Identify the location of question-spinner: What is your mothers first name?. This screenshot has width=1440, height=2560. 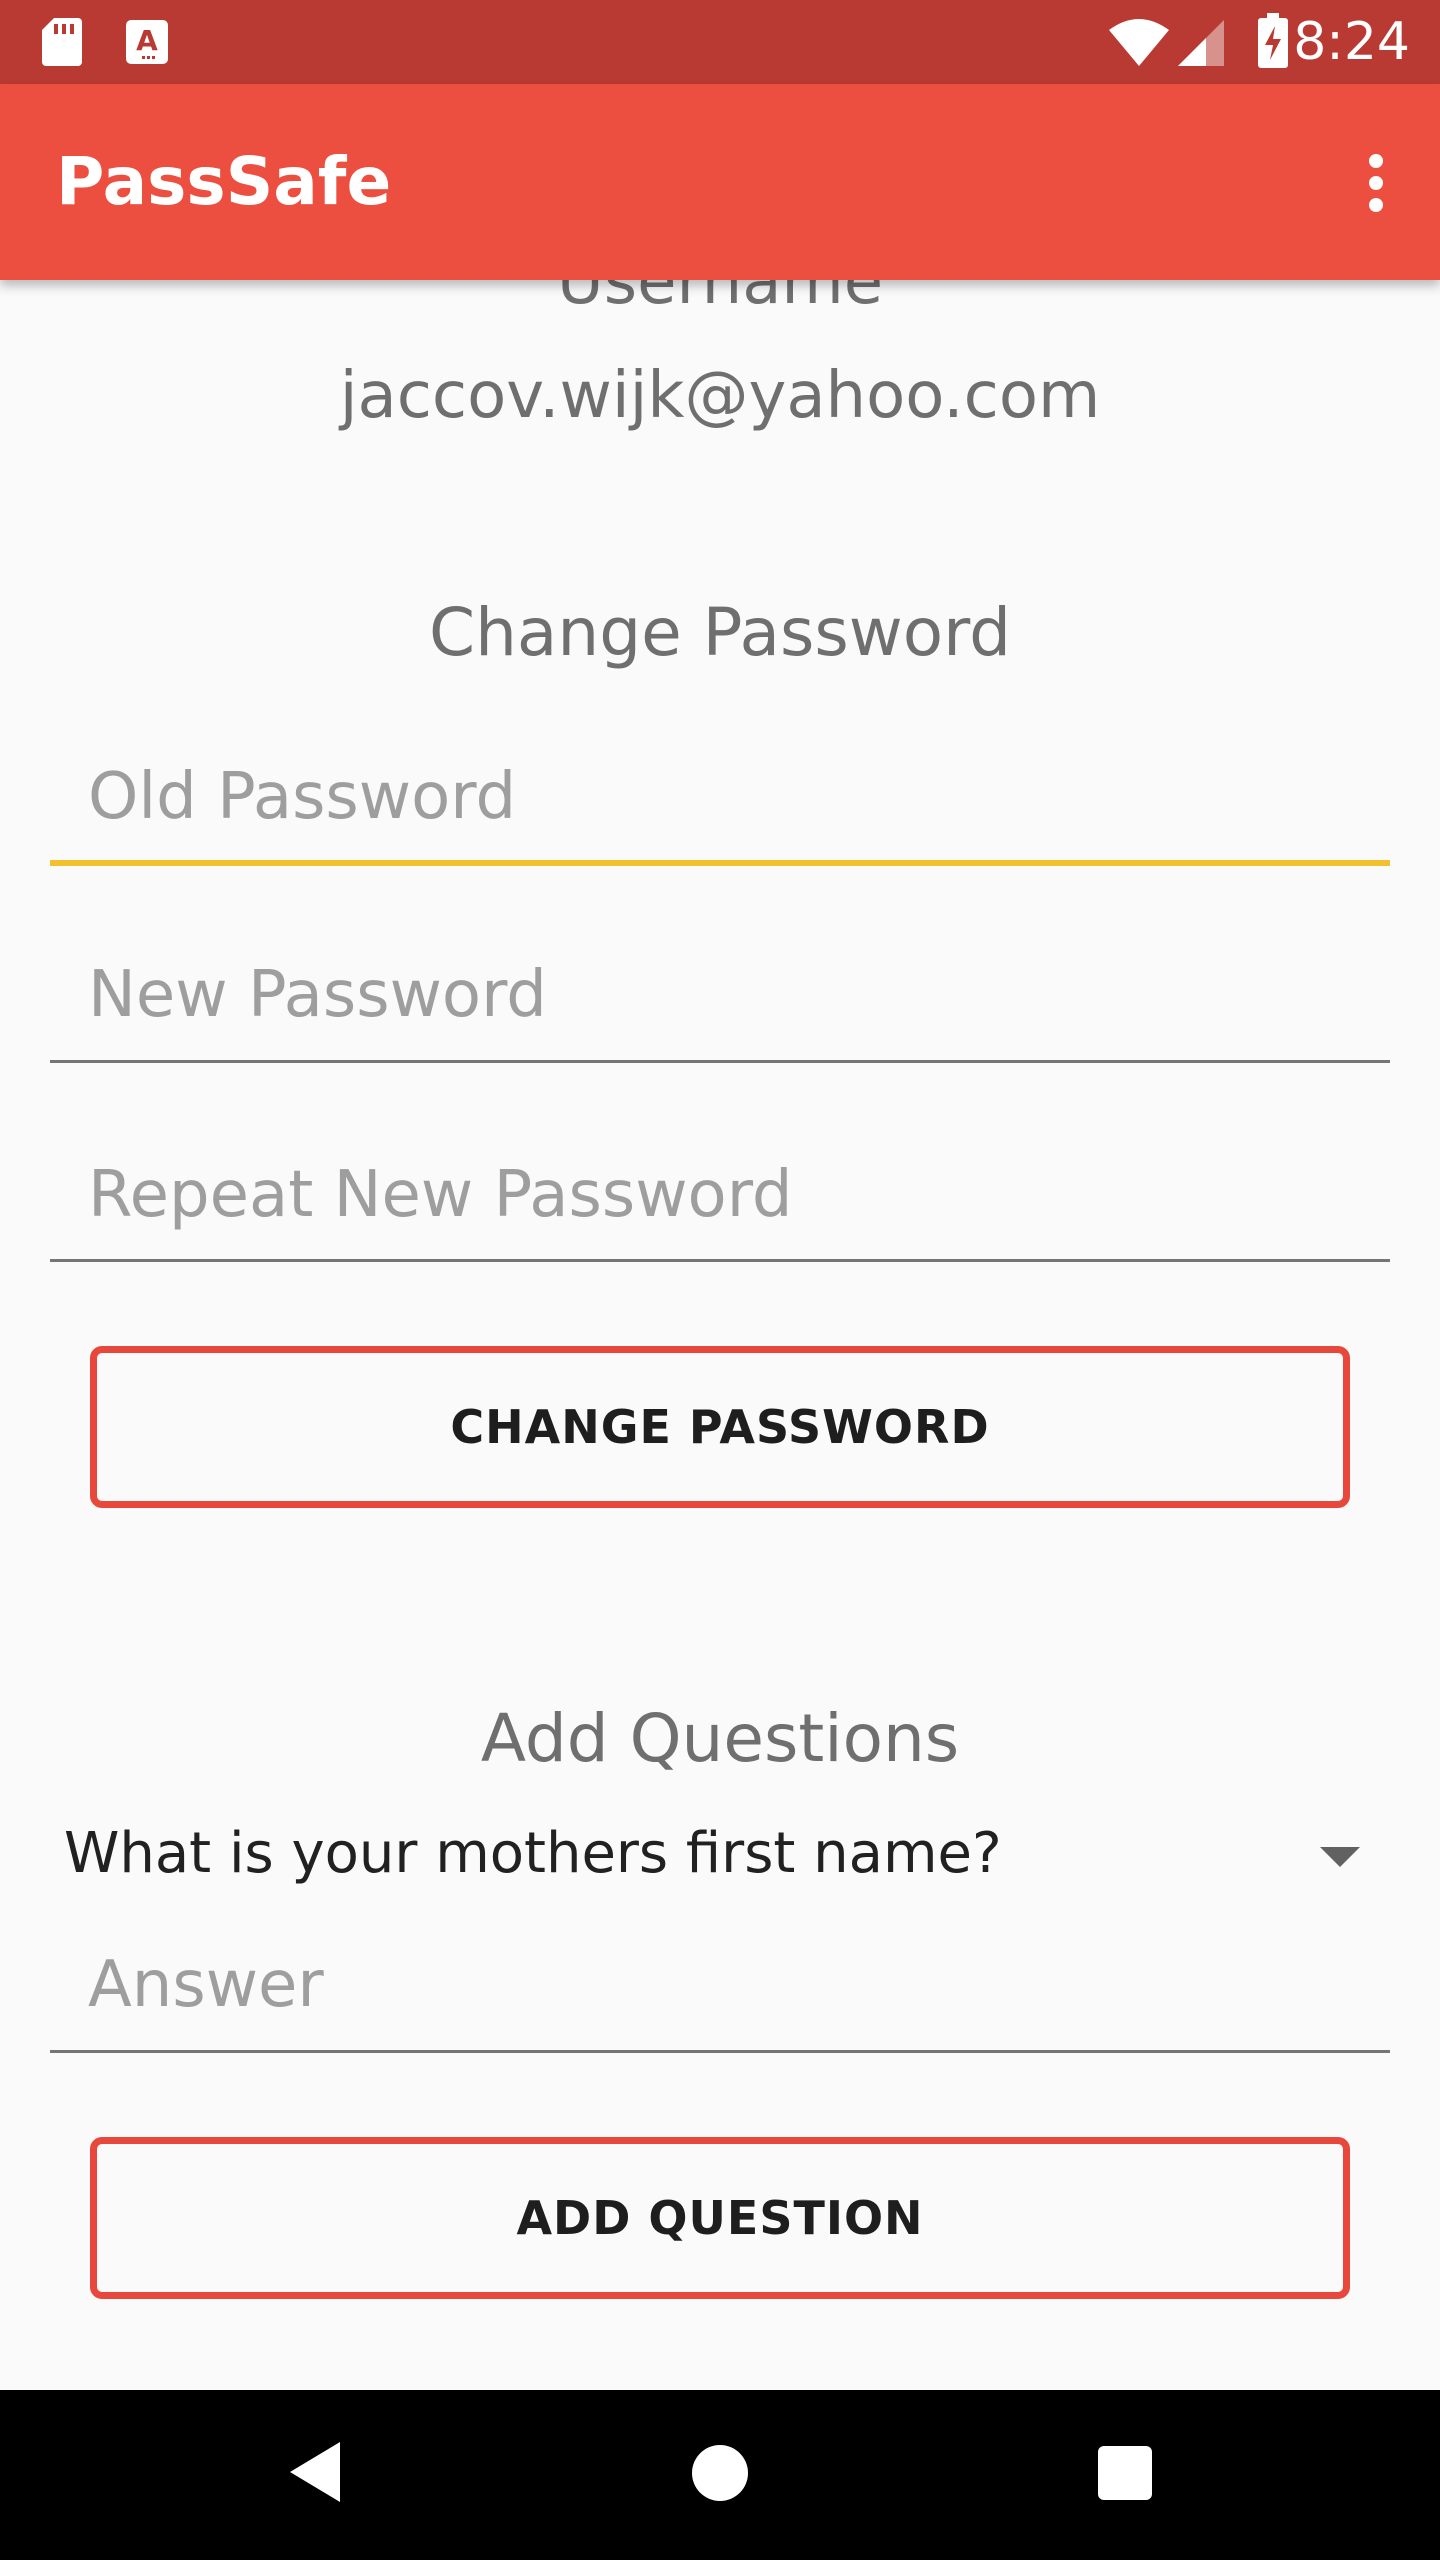
(720, 1857).